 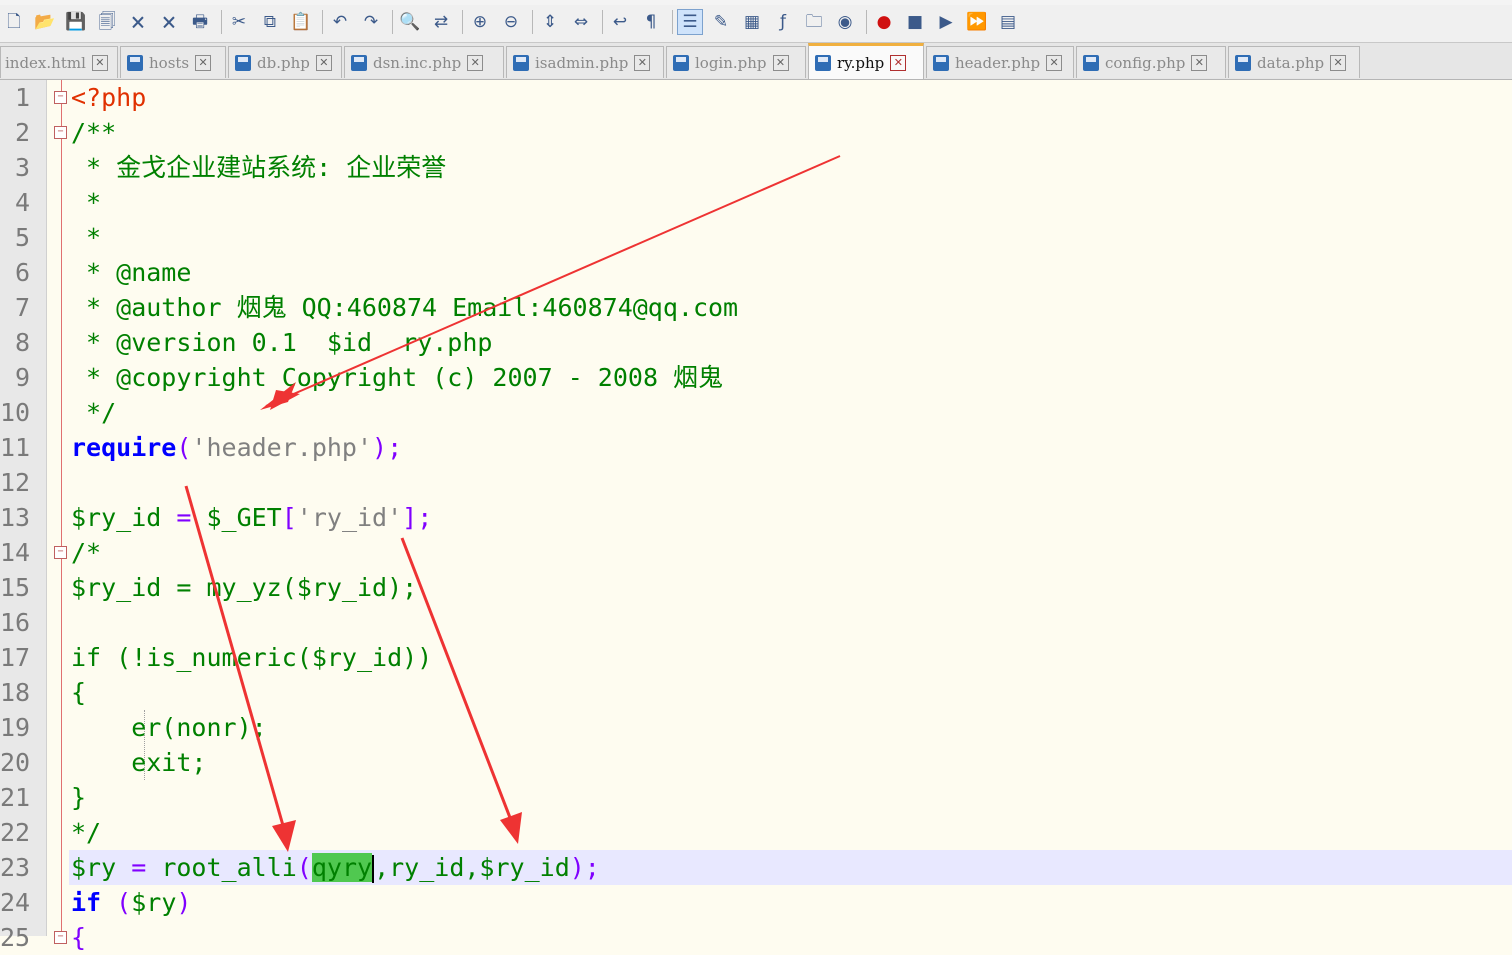 I want to click on toolbar-separator, so click(x=322, y=22).